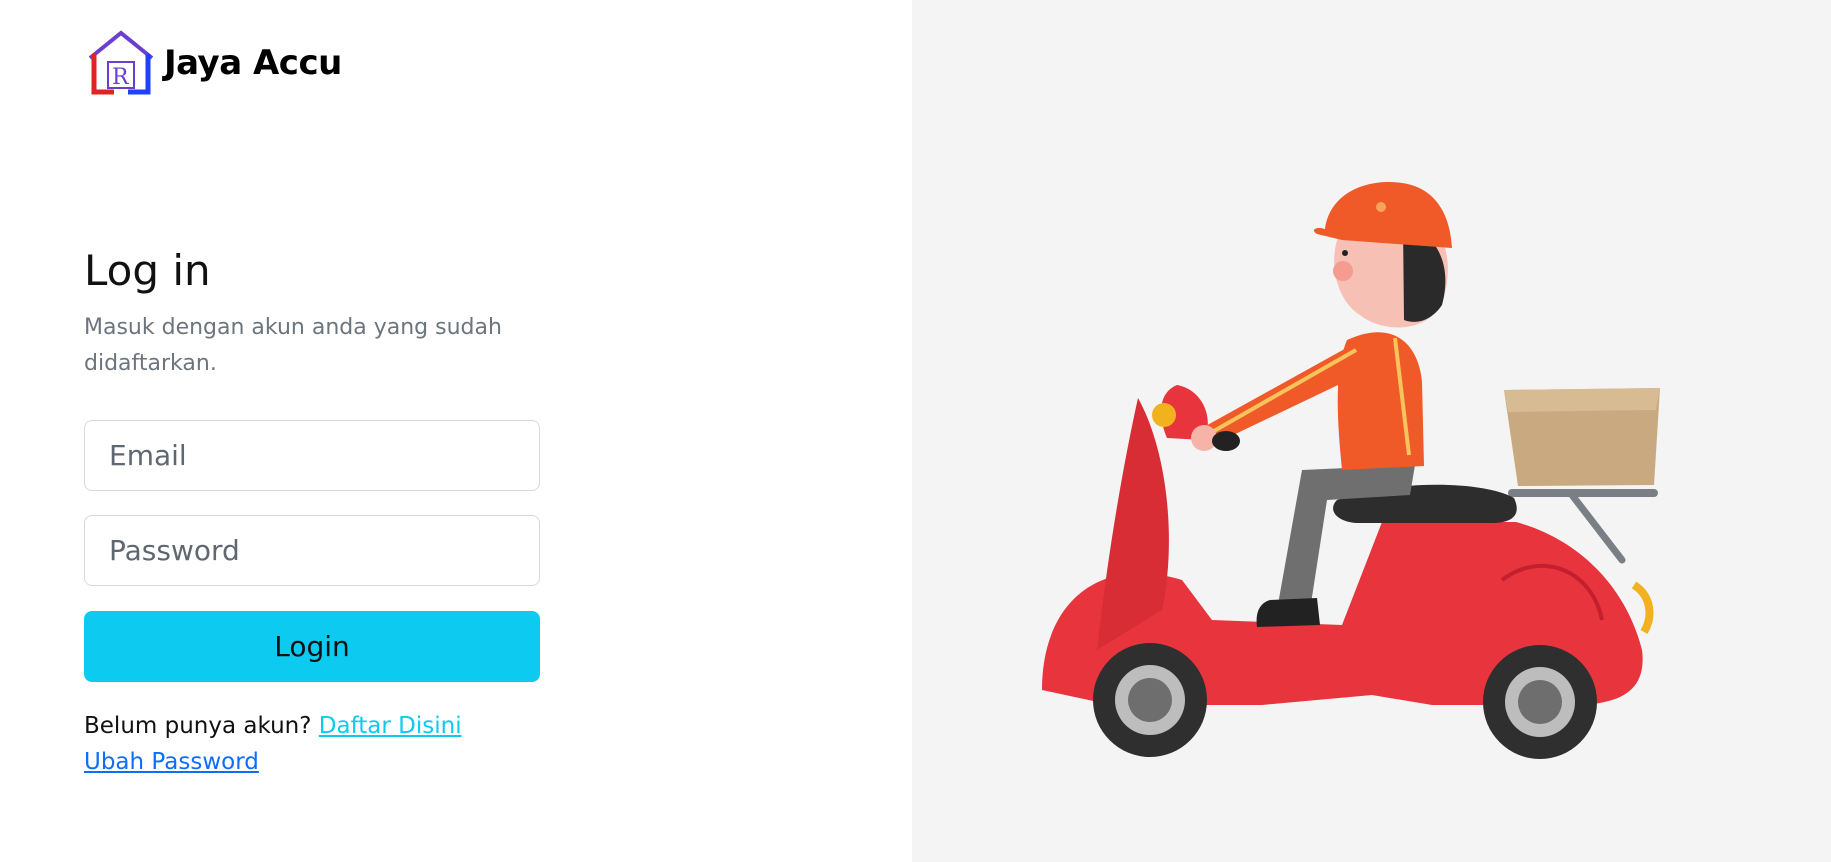  What do you see at coordinates (121, 77) in the screenshot?
I see `svg-text: R` at bounding box center [121, 77].